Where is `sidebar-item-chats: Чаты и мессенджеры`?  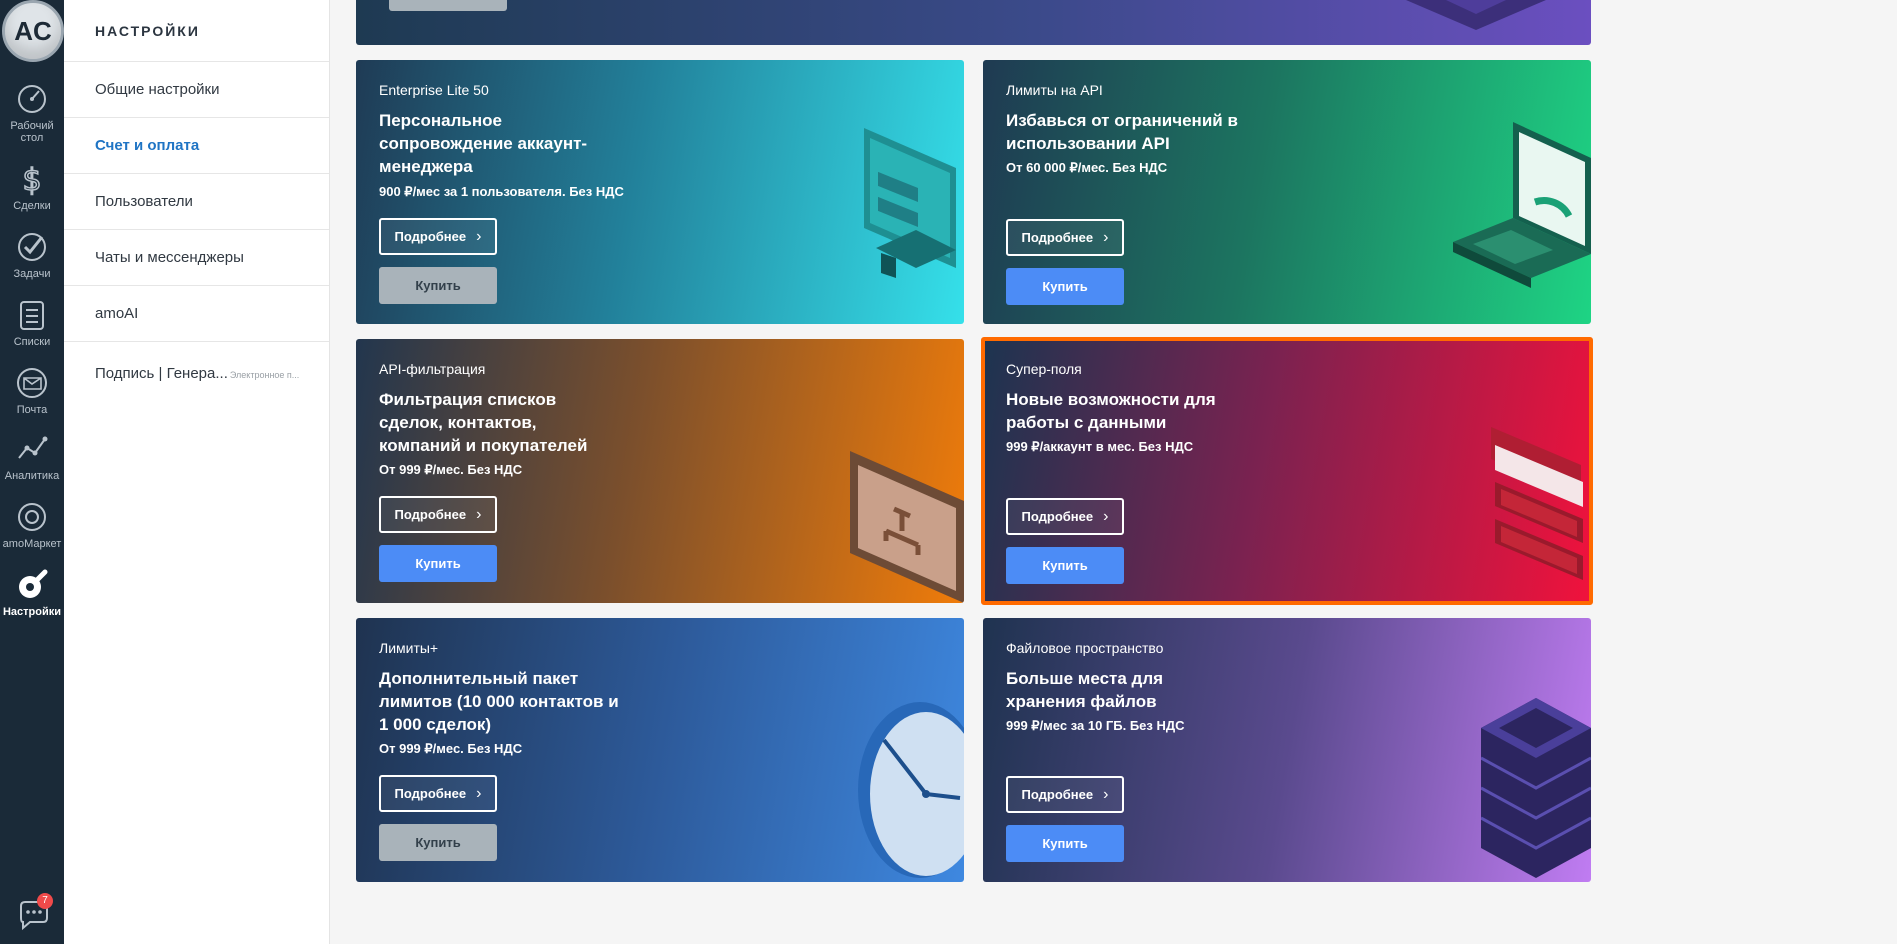
sidebar-item-chats: Чаты и мессенджеры is located at coordinates (196, 258).